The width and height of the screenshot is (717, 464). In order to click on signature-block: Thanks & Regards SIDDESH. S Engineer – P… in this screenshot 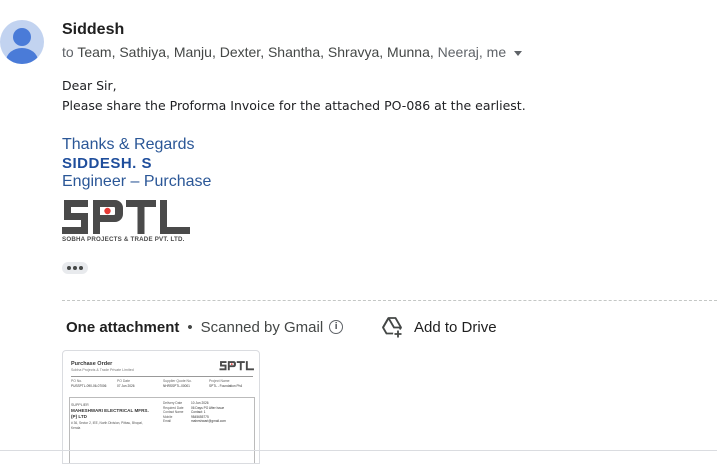, I will do `click(136, 163)`.